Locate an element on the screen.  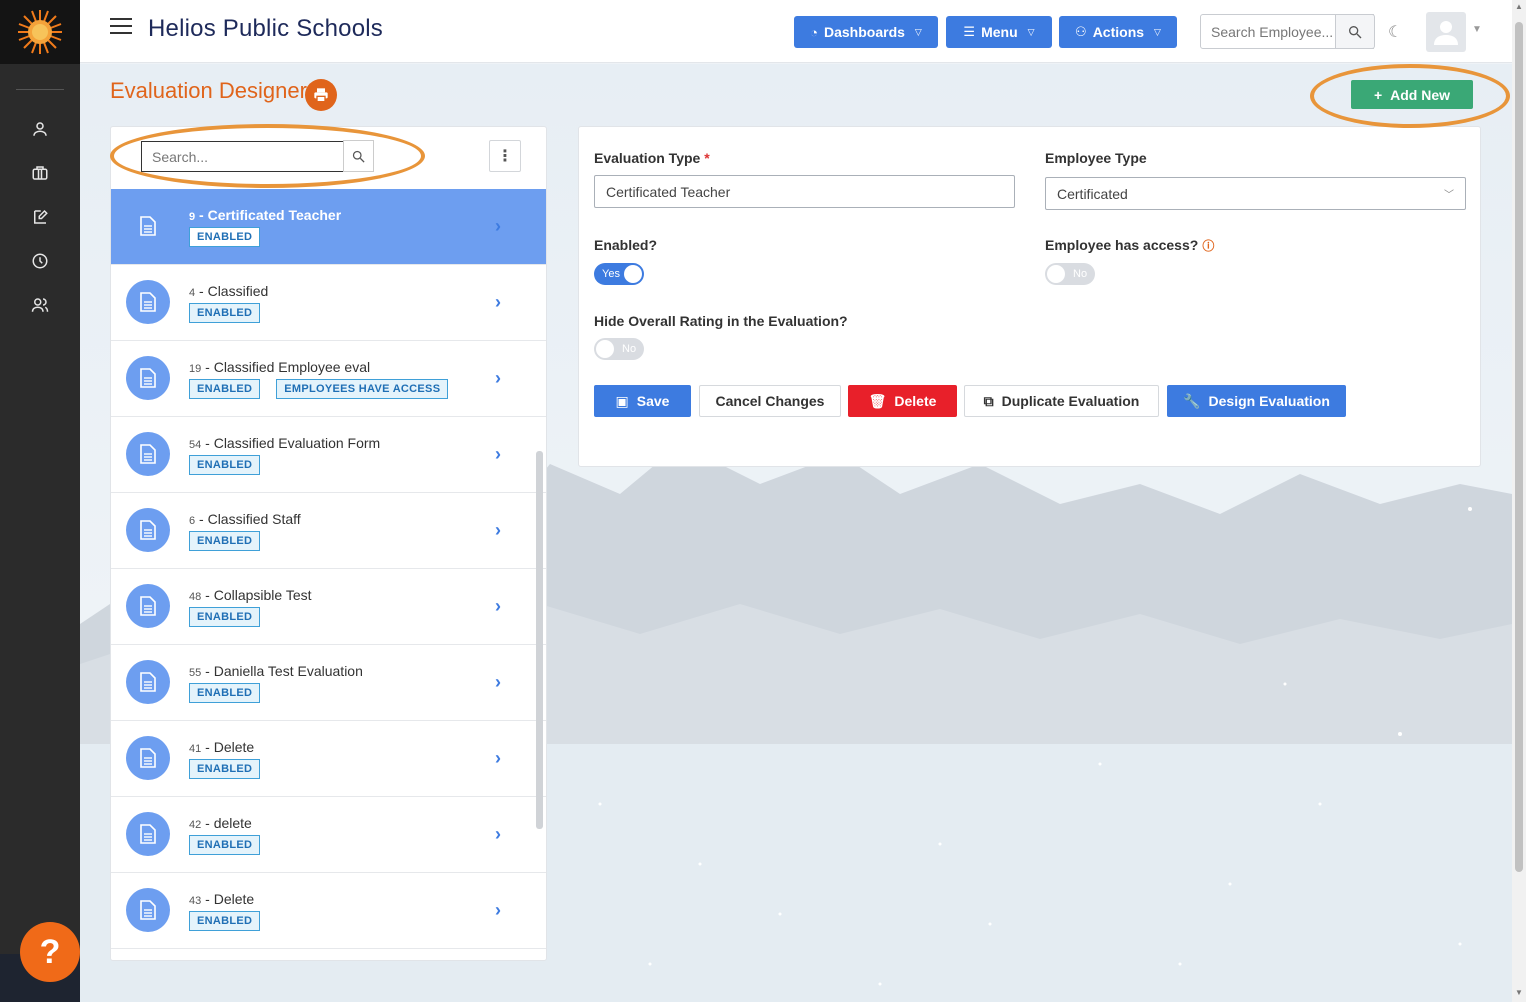
list-item-title: 54 - Classified Evaluation Form is located at coordinates (285, 443).